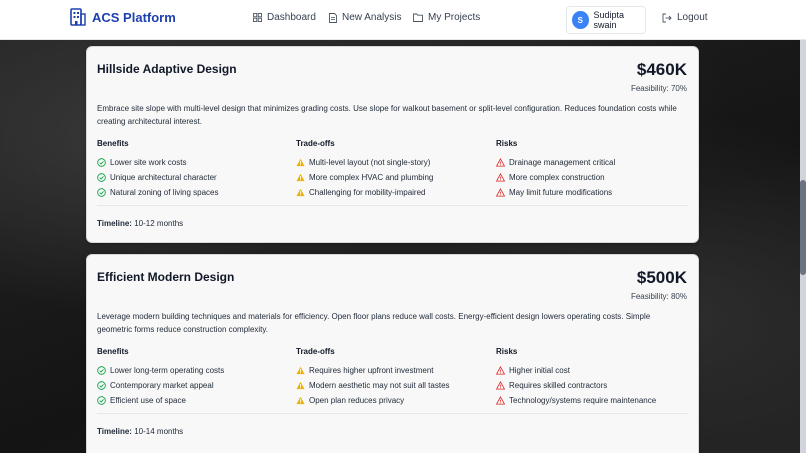 Image resolution: width=806 pixels, height=453 pixels. Describe the element at coordinates (803, 227) in the screenshot. I see `scrollbar-thumb` at that location.